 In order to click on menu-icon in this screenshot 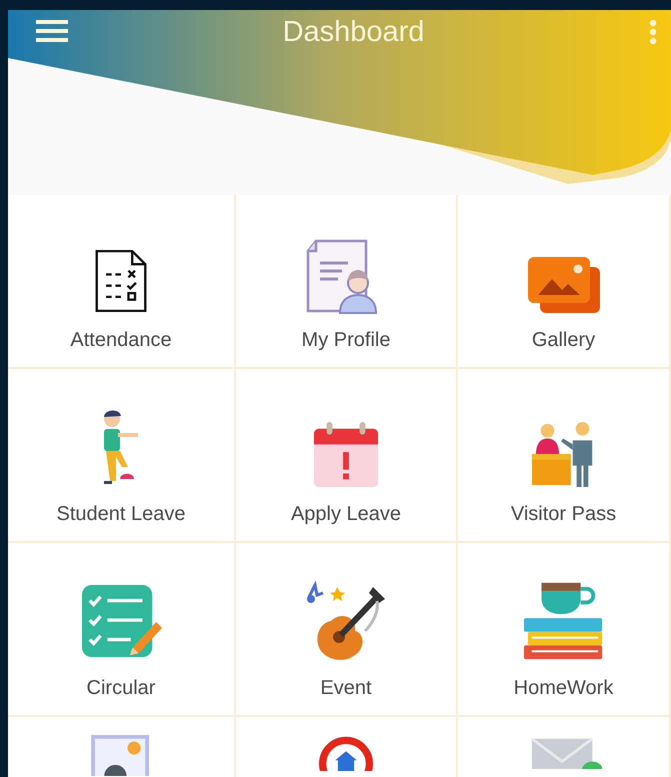, I will do `click(52, 32)`.